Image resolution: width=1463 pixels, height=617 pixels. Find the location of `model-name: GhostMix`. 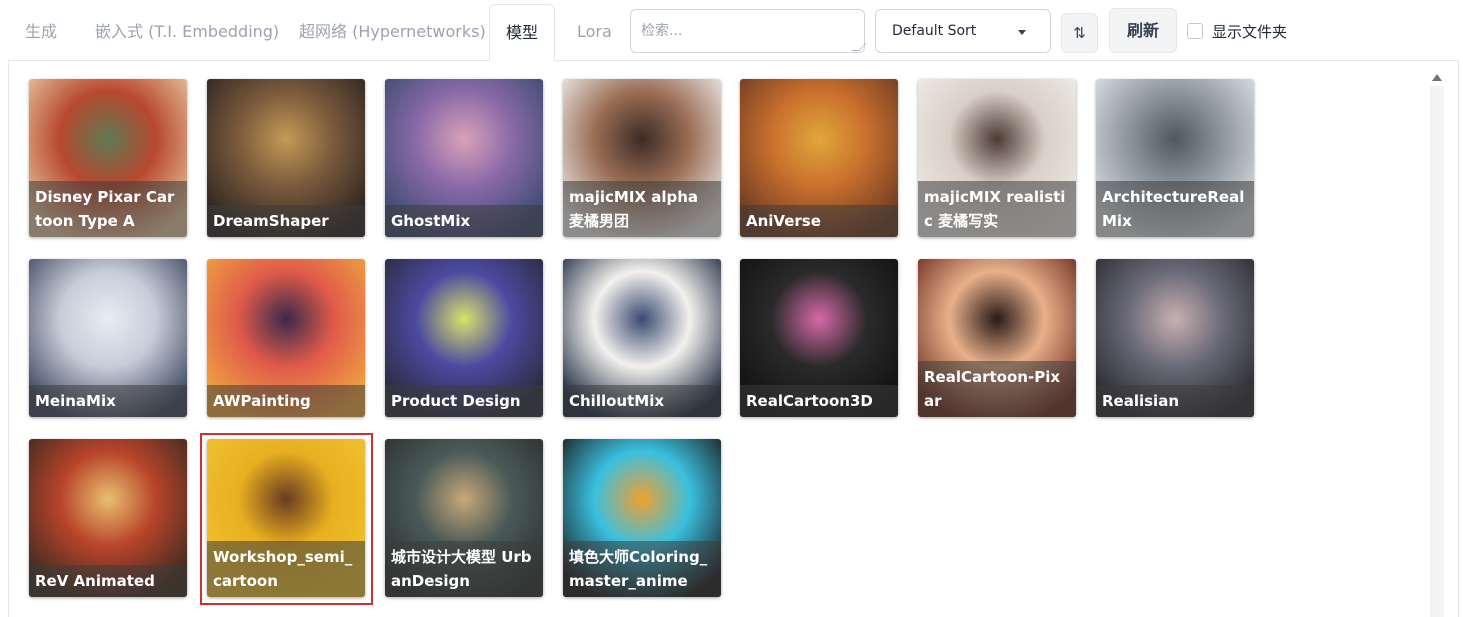

model-name: GhostMix is located at coordinates (464, 221).